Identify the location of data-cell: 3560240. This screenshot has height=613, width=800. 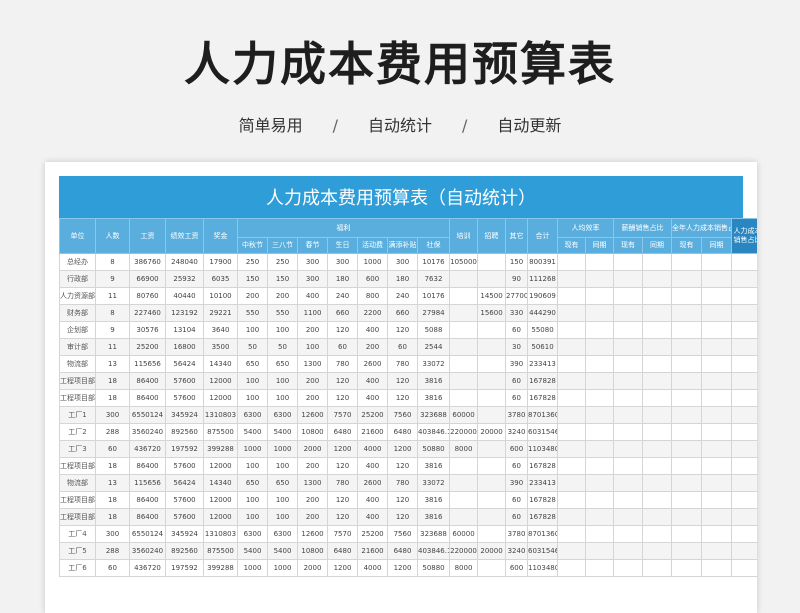
(147, 432).